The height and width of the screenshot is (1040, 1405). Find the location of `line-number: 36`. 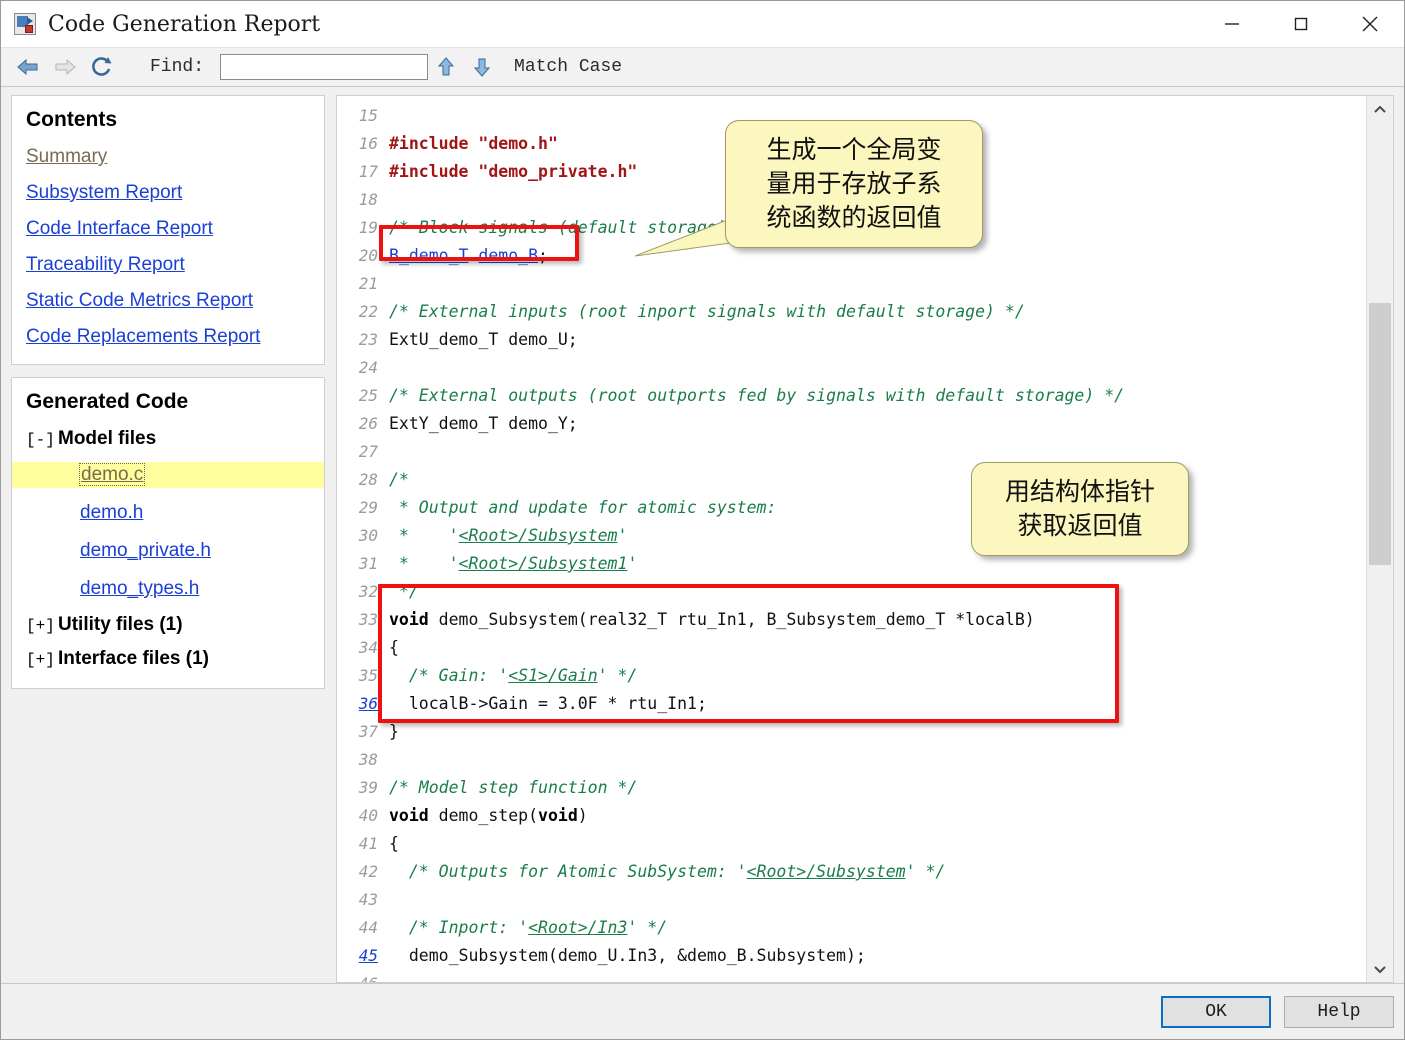

line-number: 36 is located at coordinates (363, 704).